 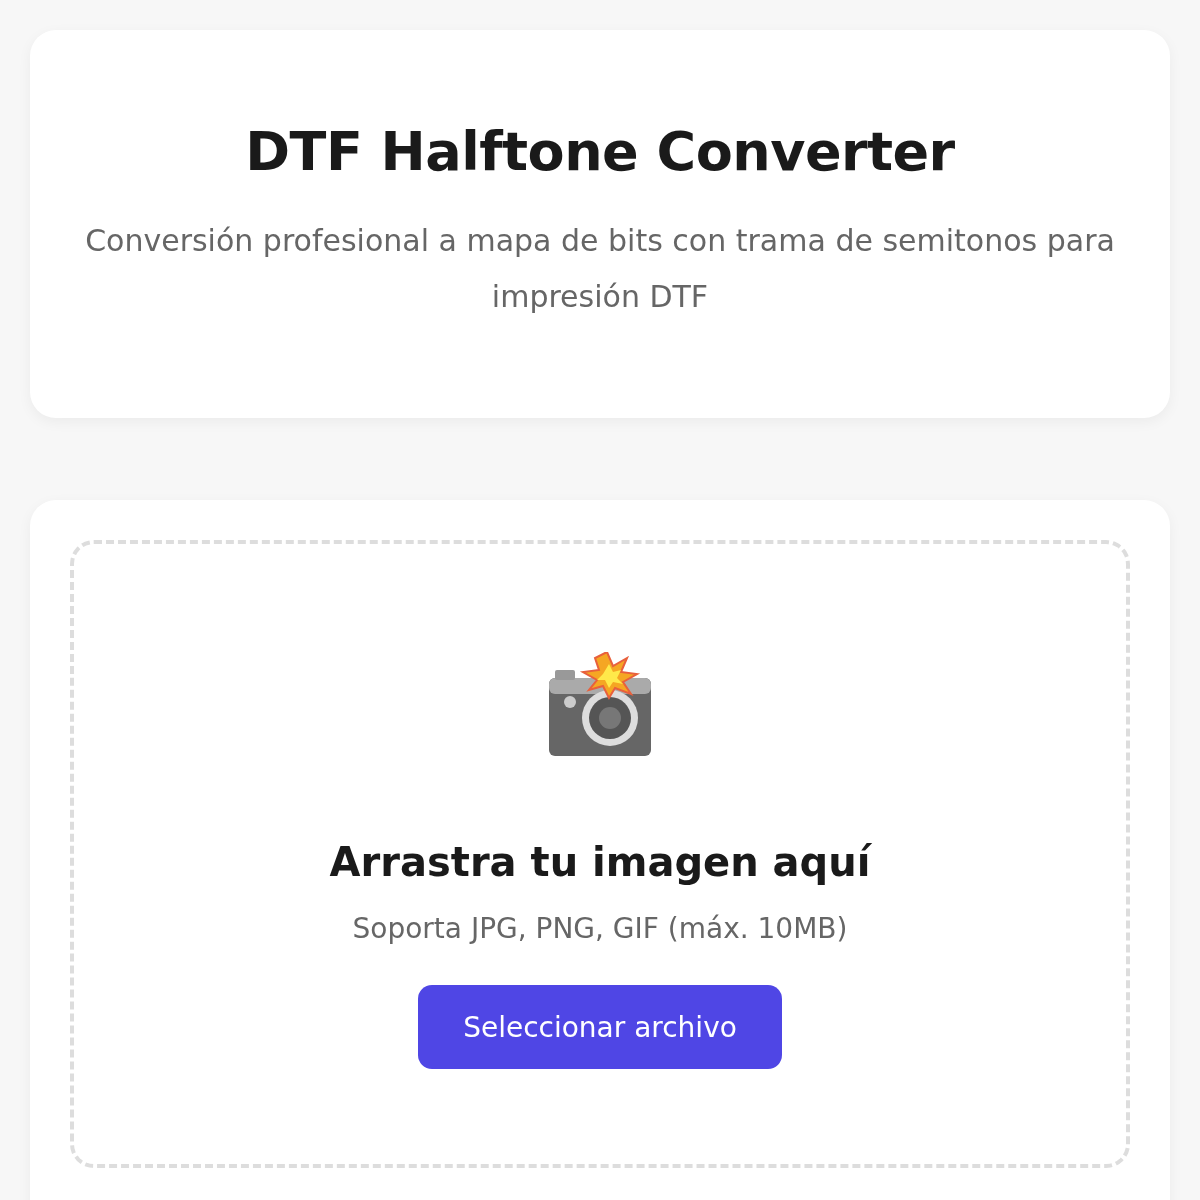 I want to click on upload-heading: Arrastra tu imagen aquí, so click(x=600, y=862).